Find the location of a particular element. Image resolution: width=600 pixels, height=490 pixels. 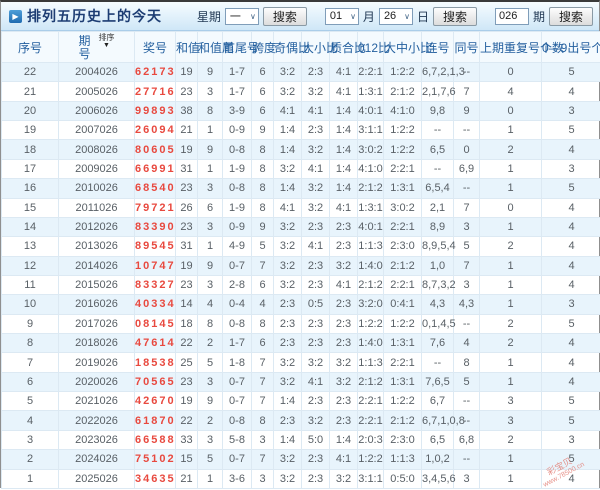

cell-consecutive: 1,0,2 is located at coordinates (438, 459).